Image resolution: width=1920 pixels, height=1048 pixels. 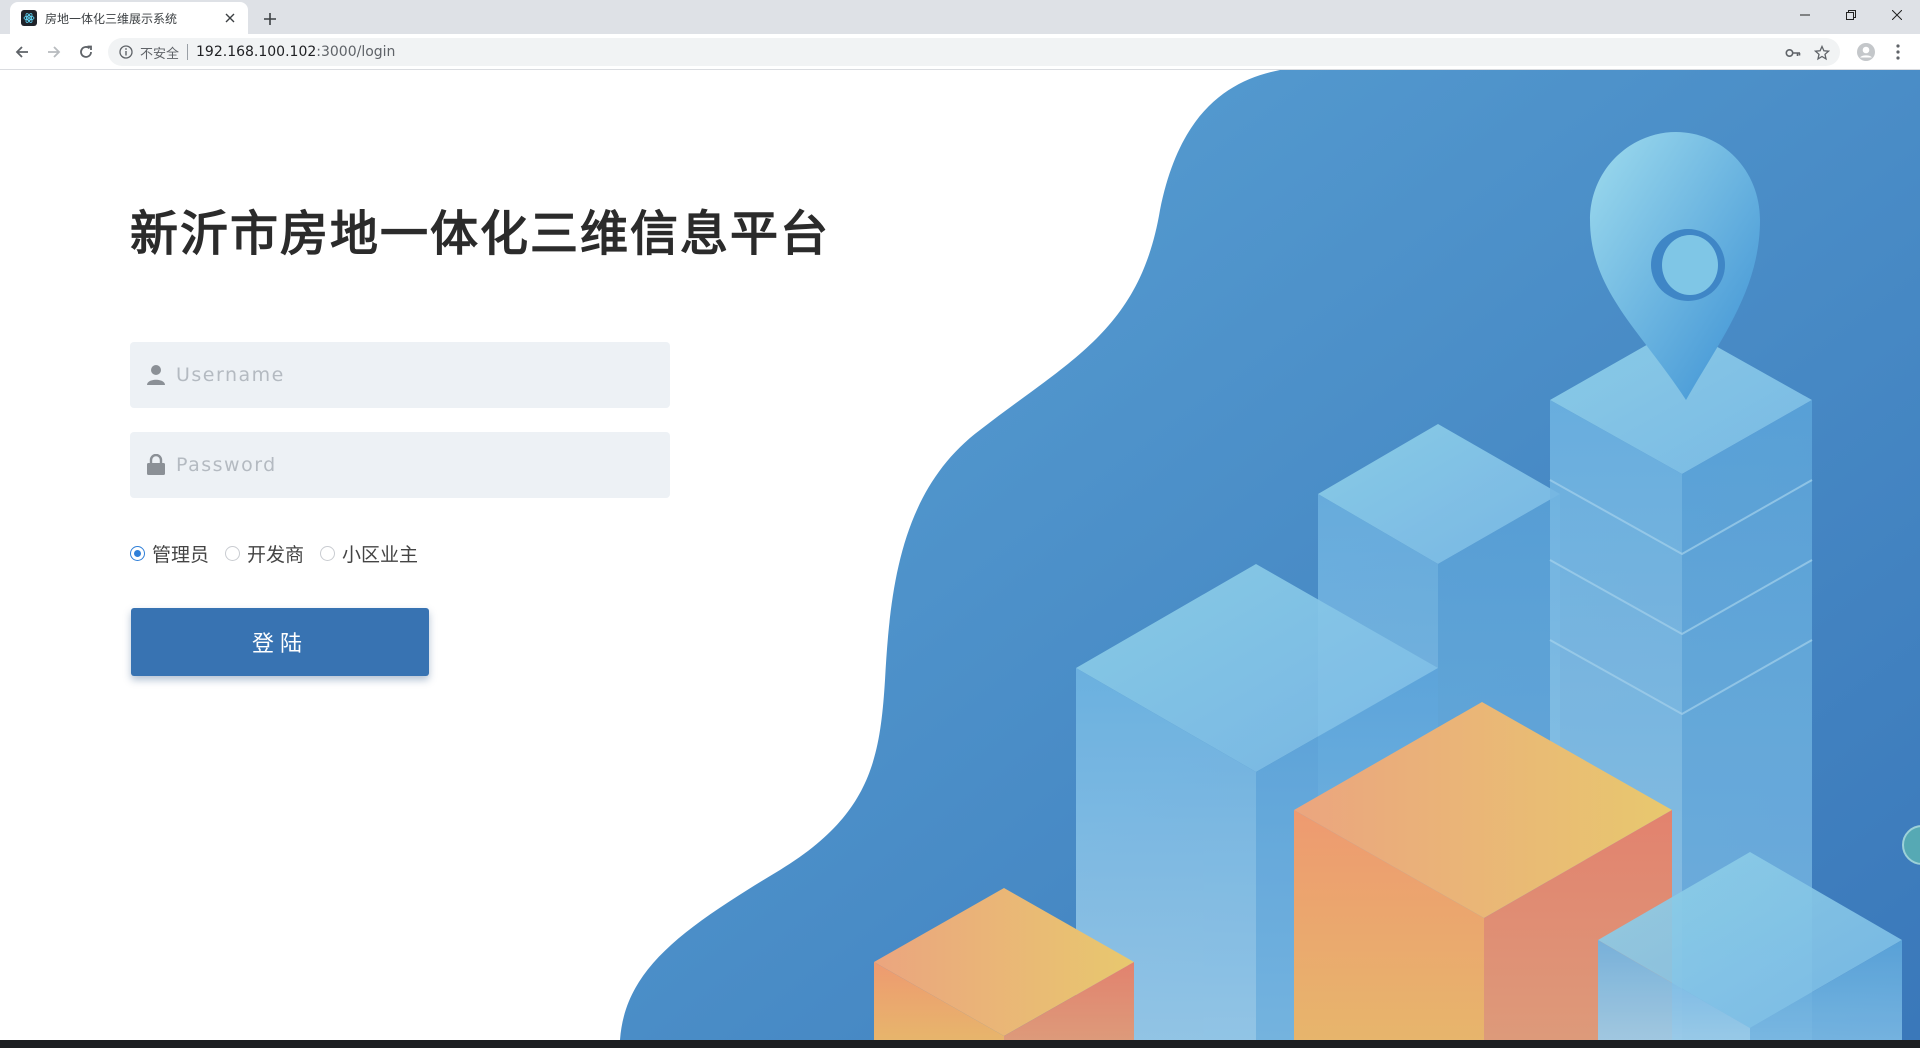 What do you see at coordinates (111, 18) in the screenshot?
I see `tab-title: 房地一体化三维展示系统` at bounding box center [111, 18].